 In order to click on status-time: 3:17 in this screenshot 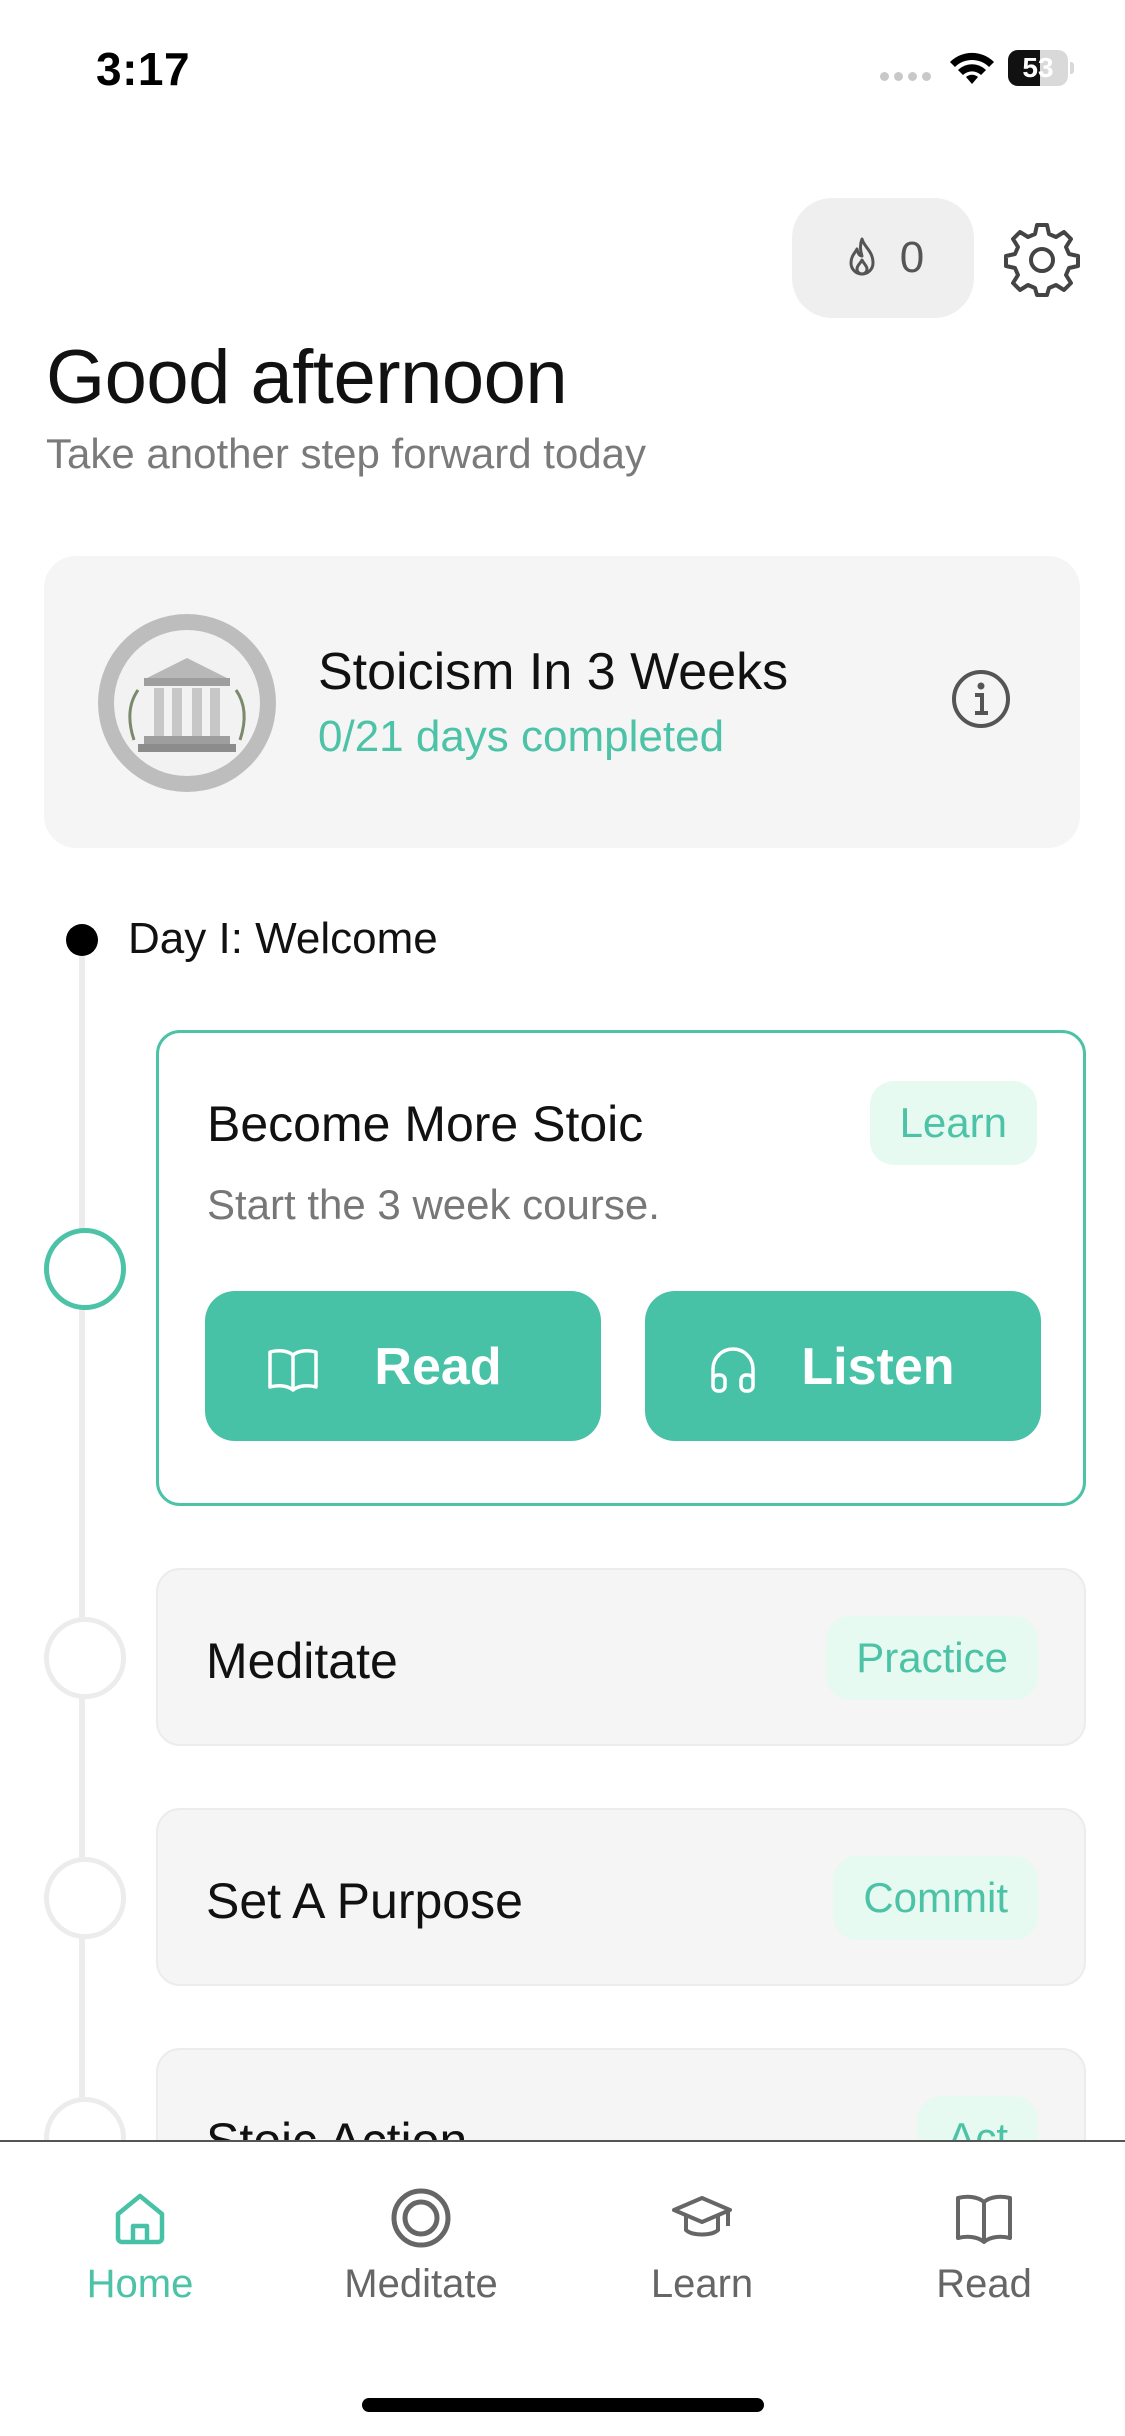, I will do `click(143, 69)`.